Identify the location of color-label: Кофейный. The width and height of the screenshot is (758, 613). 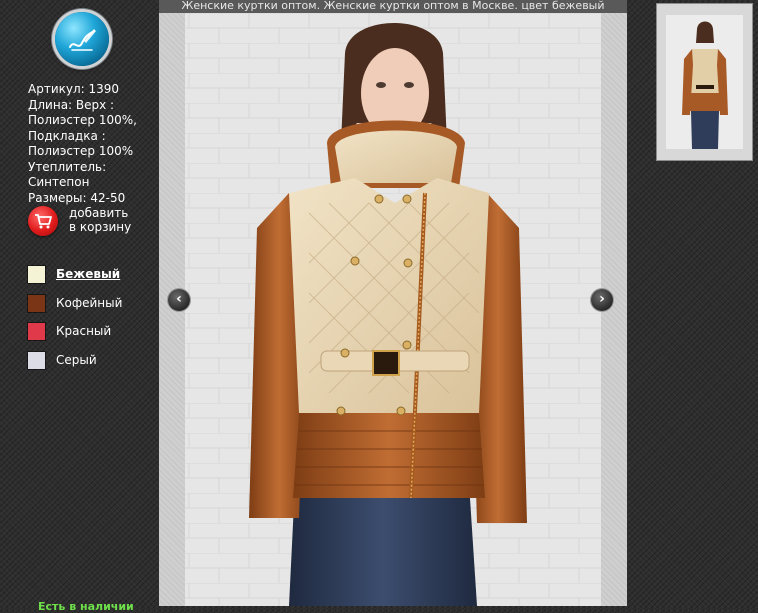
(89, 302).